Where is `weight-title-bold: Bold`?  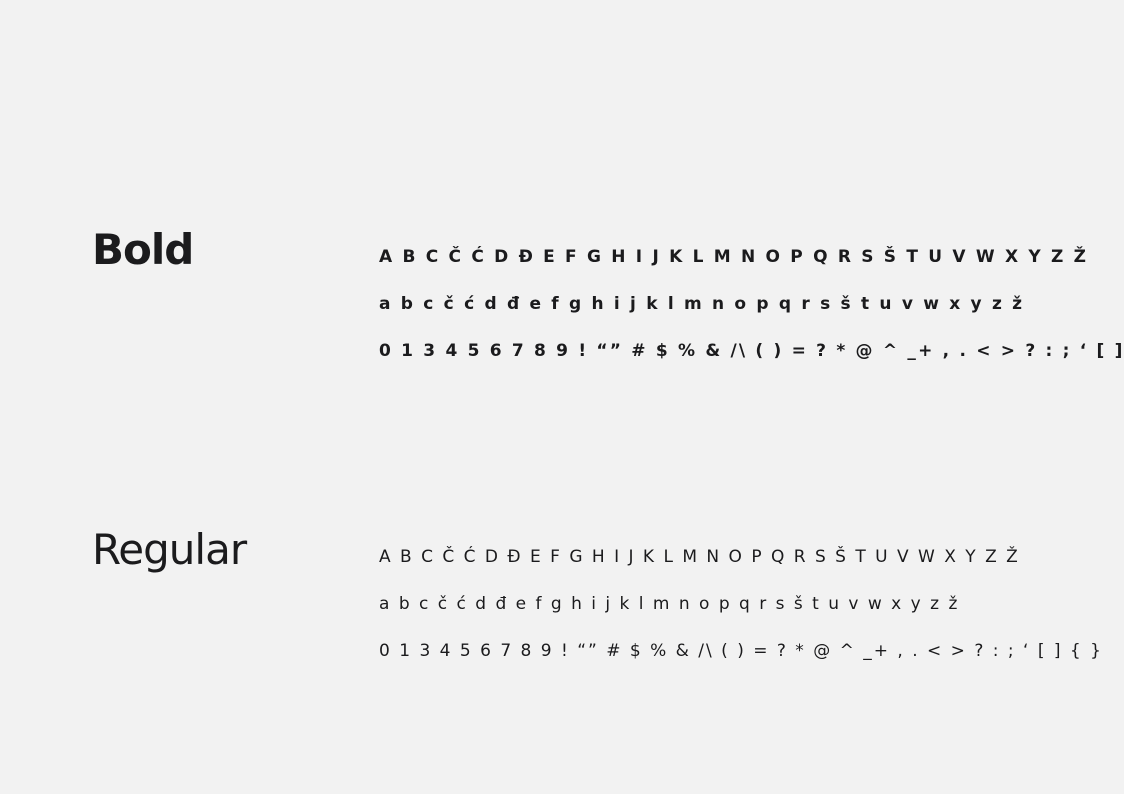 weight-title-bold: Bold is located at coordinates (143, 249).